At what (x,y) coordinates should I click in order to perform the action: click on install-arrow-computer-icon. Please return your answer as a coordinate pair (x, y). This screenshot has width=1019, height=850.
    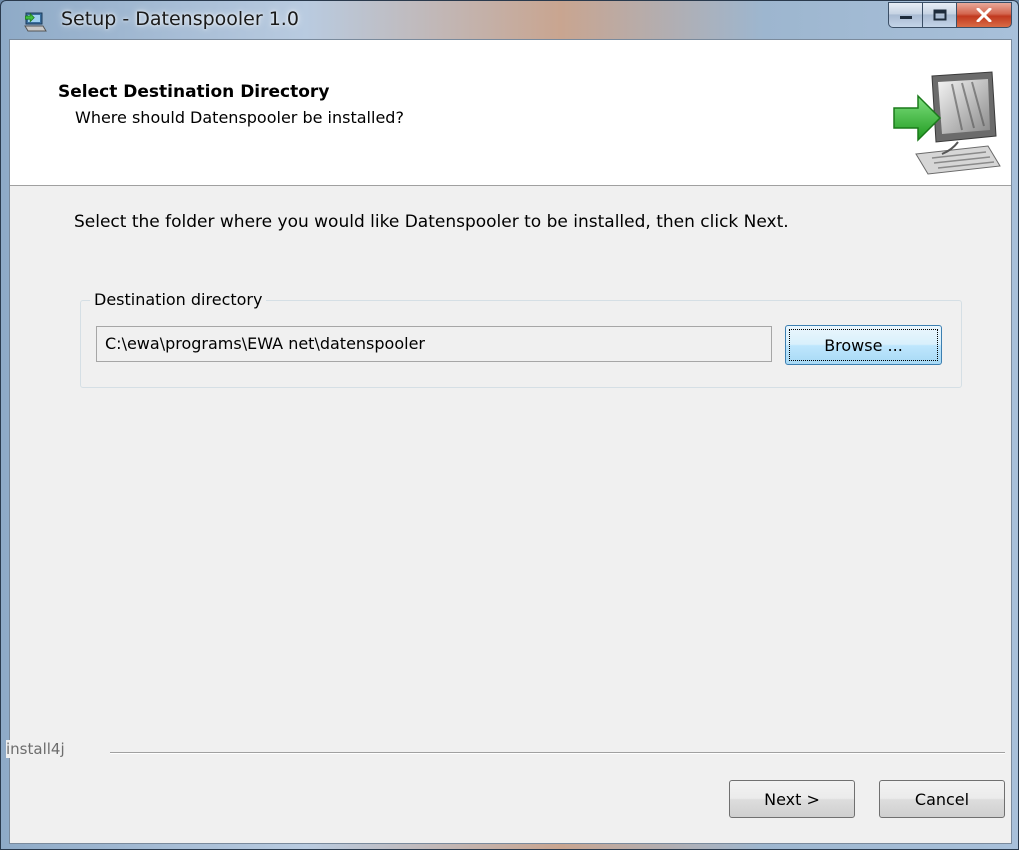
    Looking at the image, I should click on (947, 123).